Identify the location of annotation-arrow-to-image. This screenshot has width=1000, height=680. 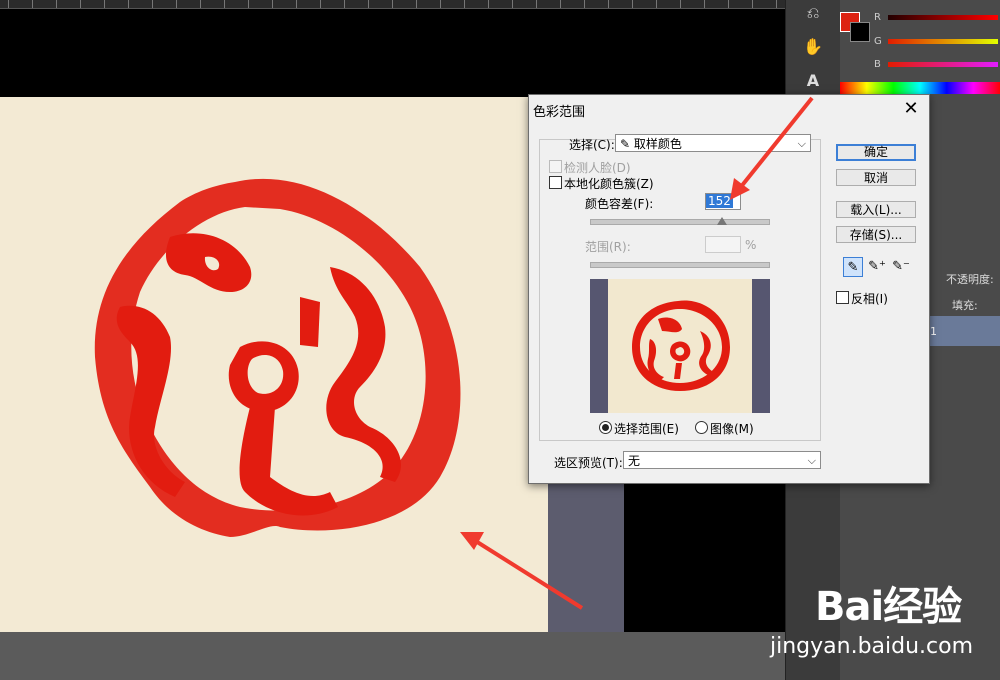
(522, 571).